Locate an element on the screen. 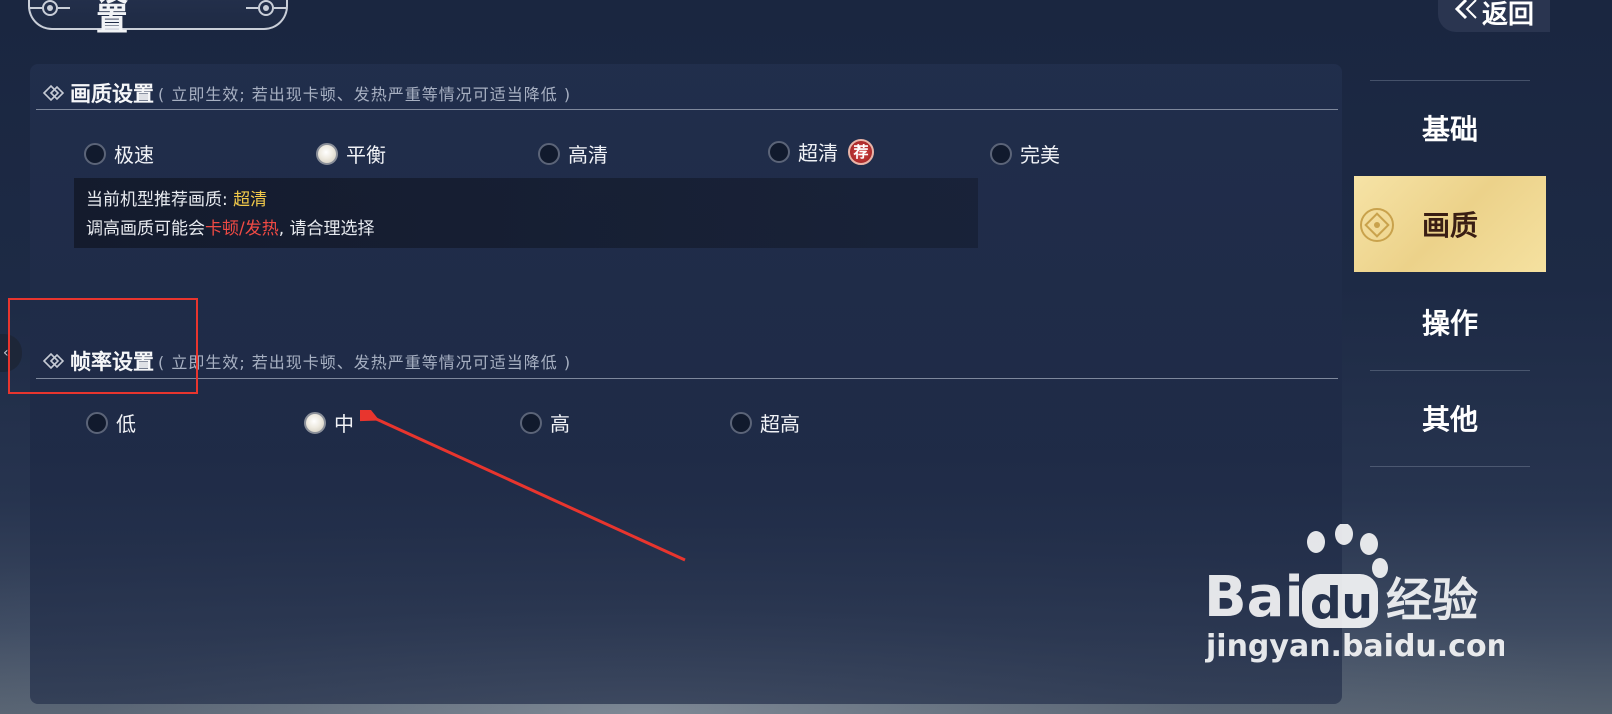 This screenshot has height=714, width=1612. annotation-arrow-icon is located at coordinates (523, 486).